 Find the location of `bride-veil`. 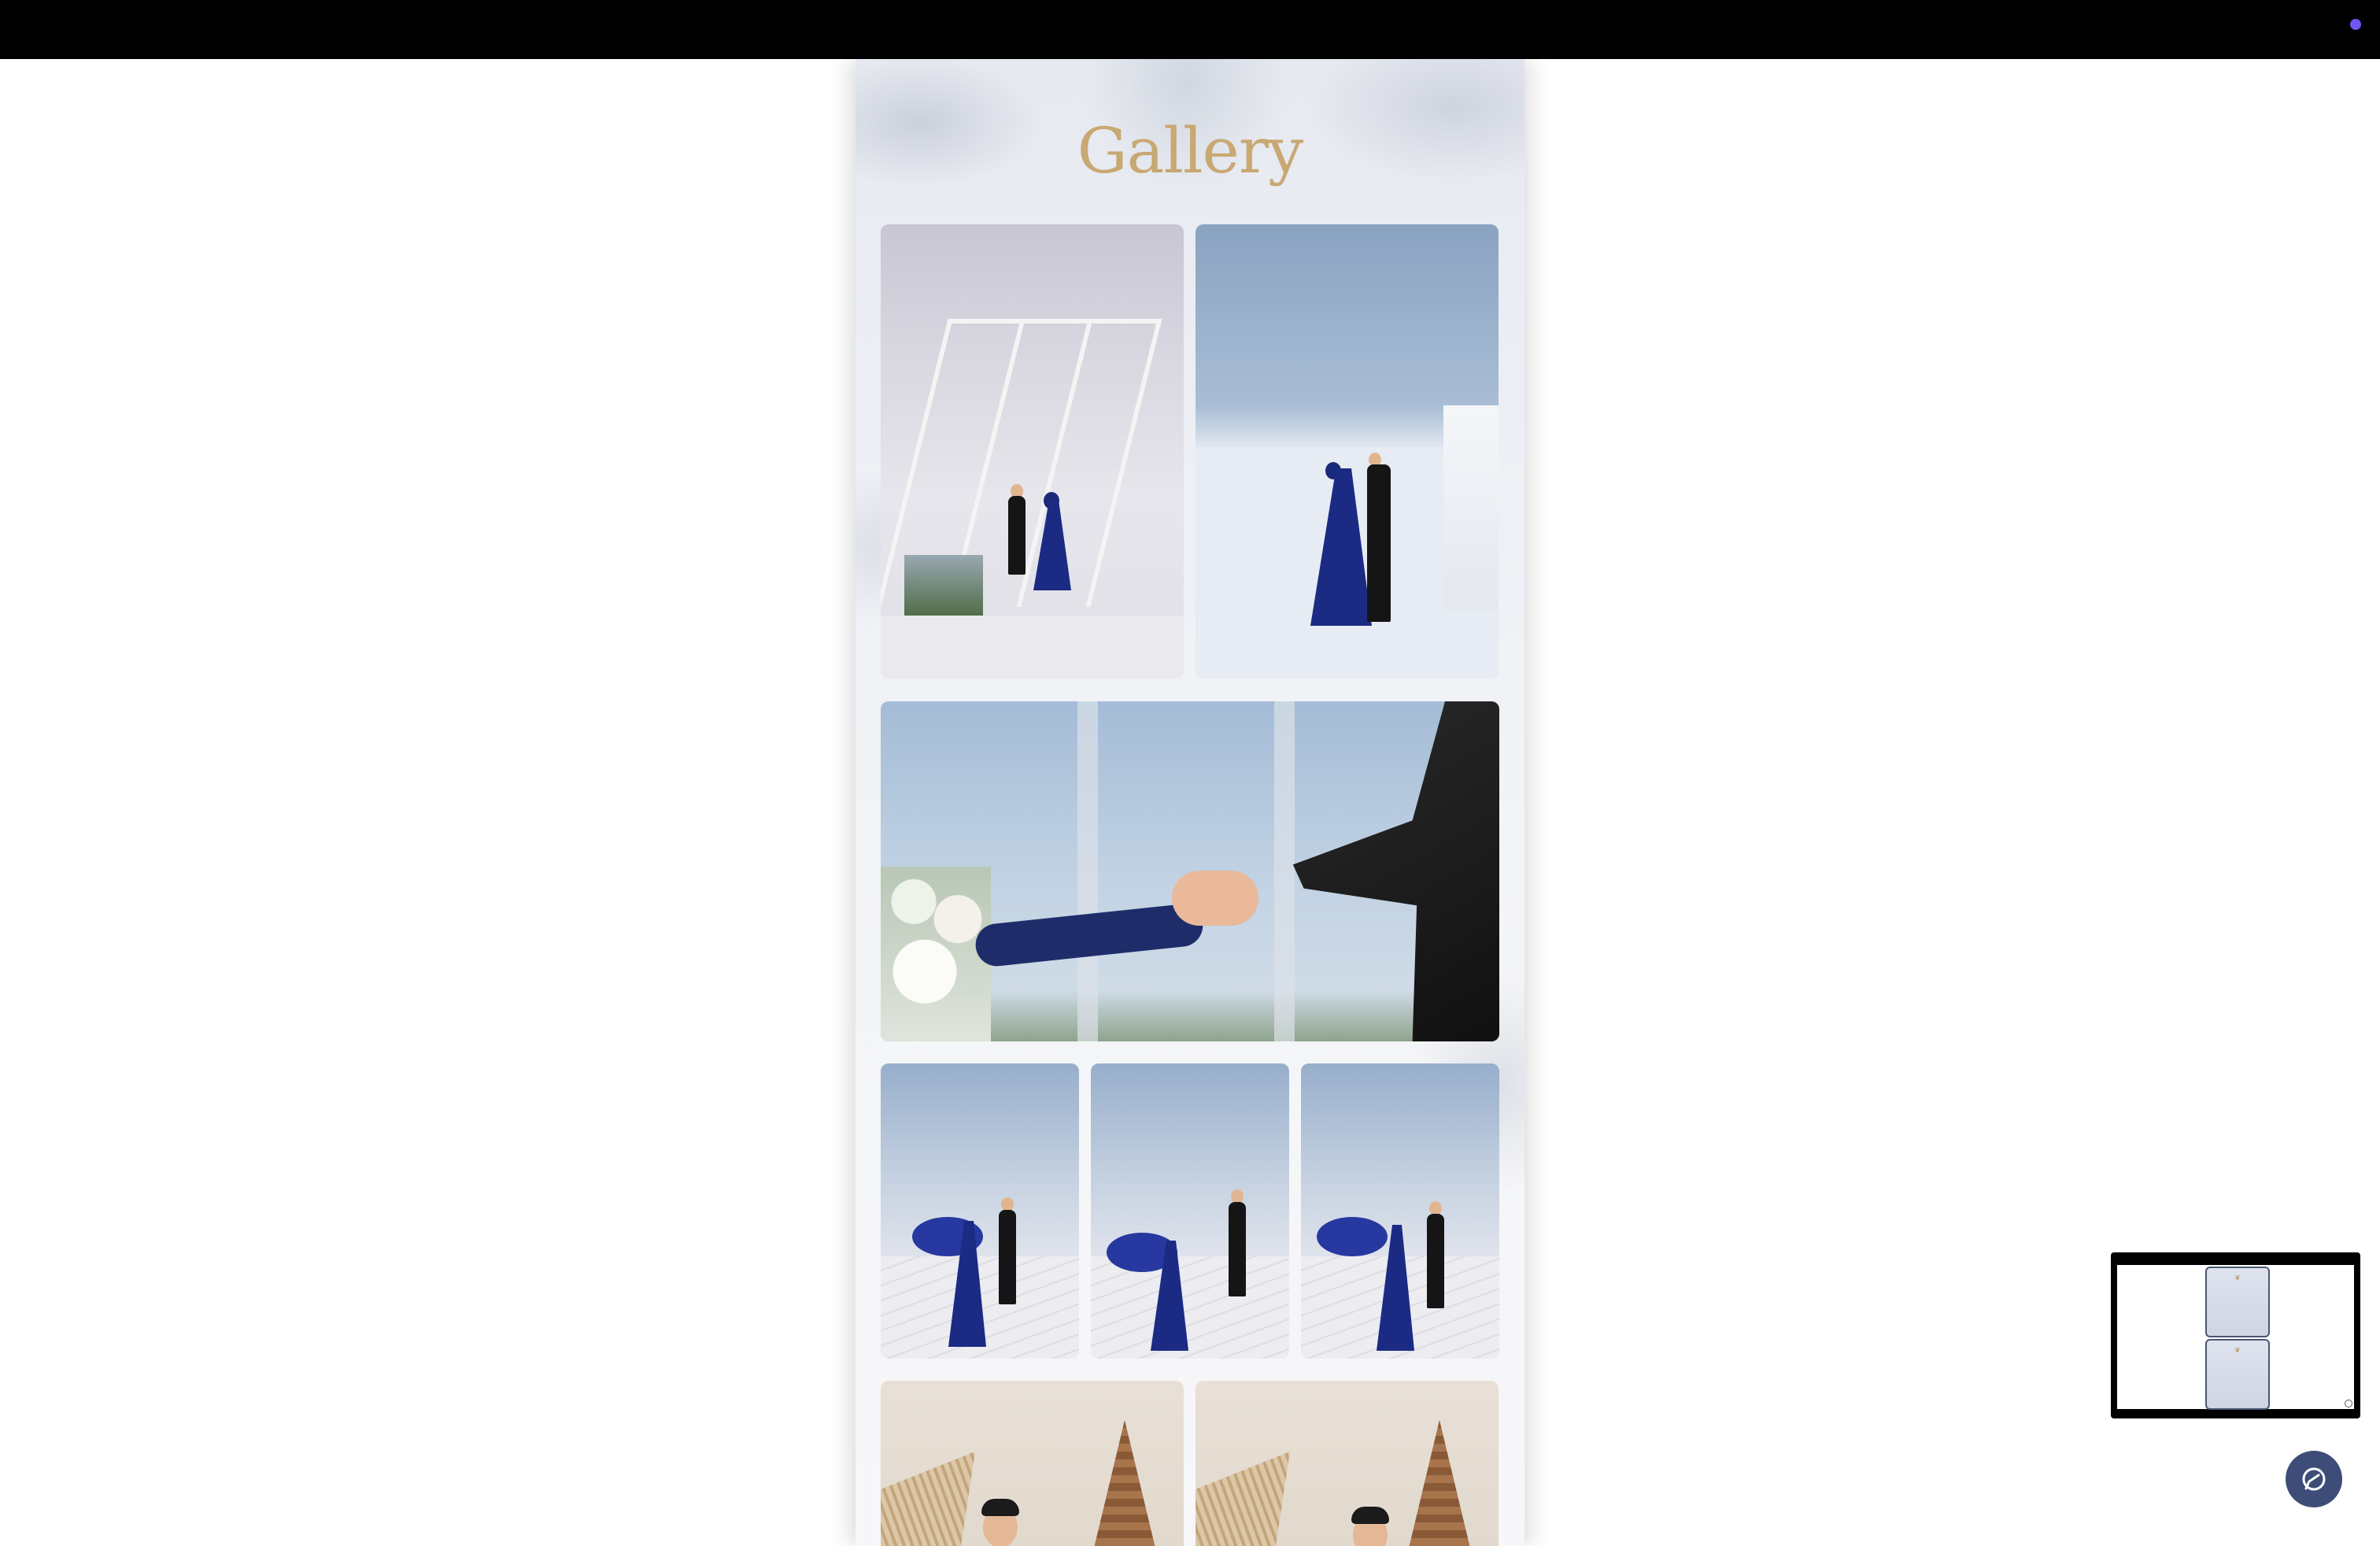

bride-veil is located at coordinates (1352, 1237).